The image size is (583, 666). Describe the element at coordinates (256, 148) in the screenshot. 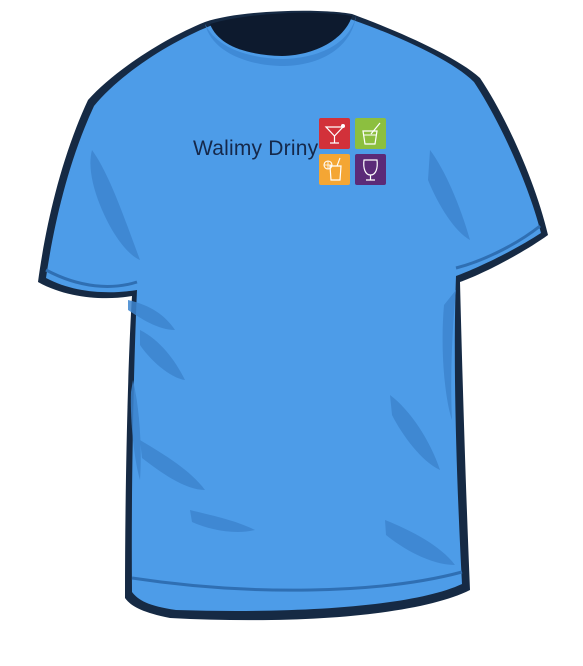

I see `logo-text: Walimy Driny` at that location.